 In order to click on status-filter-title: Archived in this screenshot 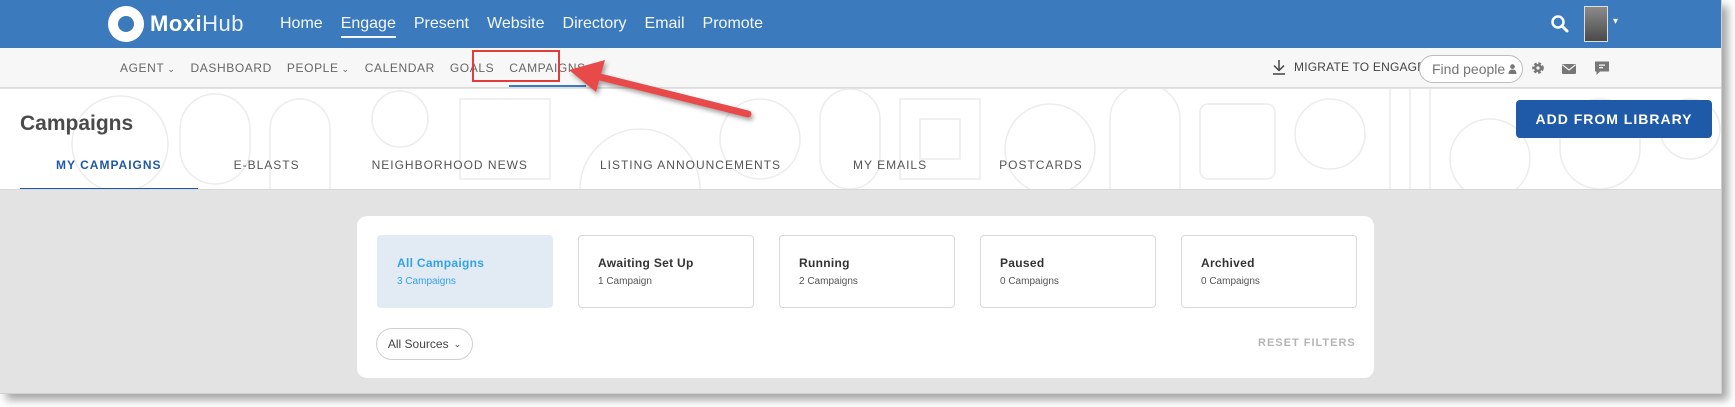, I will do `click(1228, 263)`.